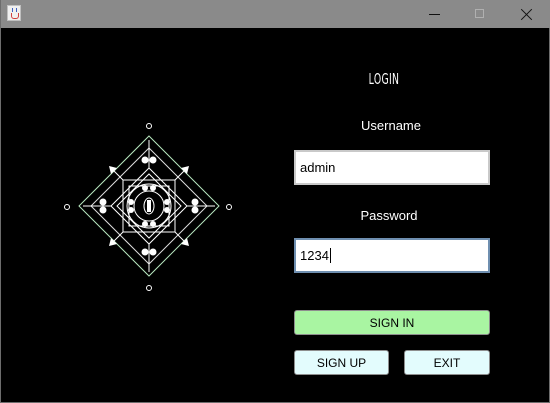 The image size is (550, 403). Describe the element at coordinates (389, 215) in the screenshot. I see `password-label: Password` at that location.